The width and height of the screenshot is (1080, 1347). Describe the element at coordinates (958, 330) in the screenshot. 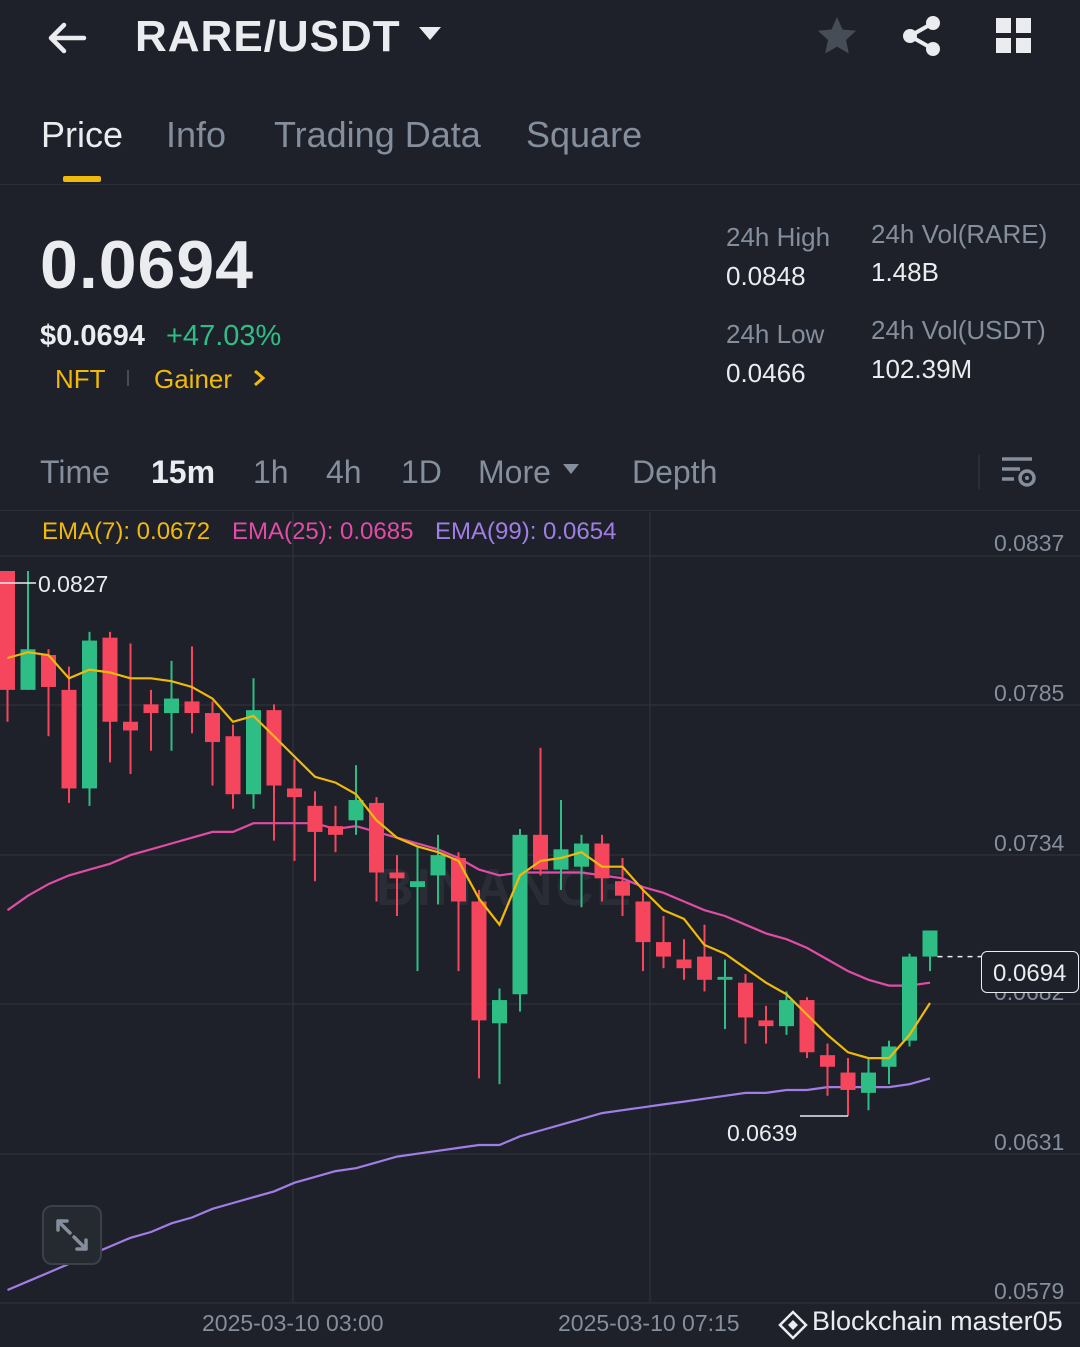

I see `stat-vol-quote-label: 24h Vol(USDT)` at that location.